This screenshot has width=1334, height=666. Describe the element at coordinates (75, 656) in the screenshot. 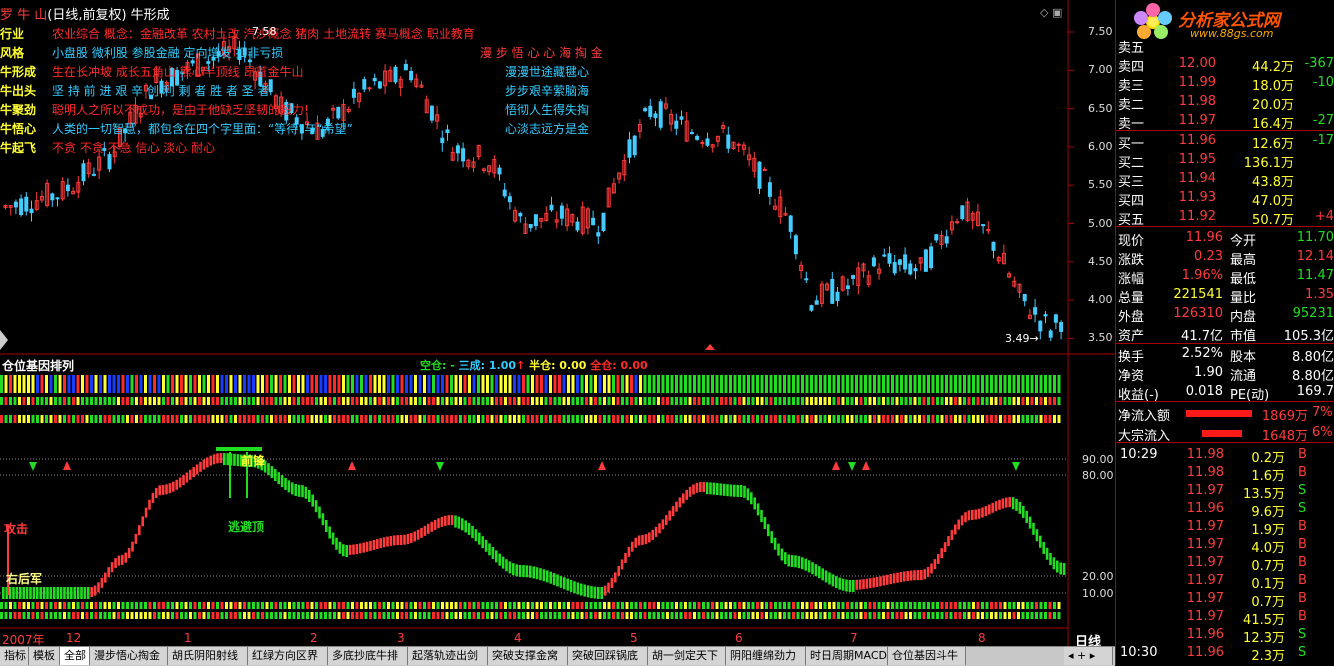

I see `tab-2: 全部` at that location.